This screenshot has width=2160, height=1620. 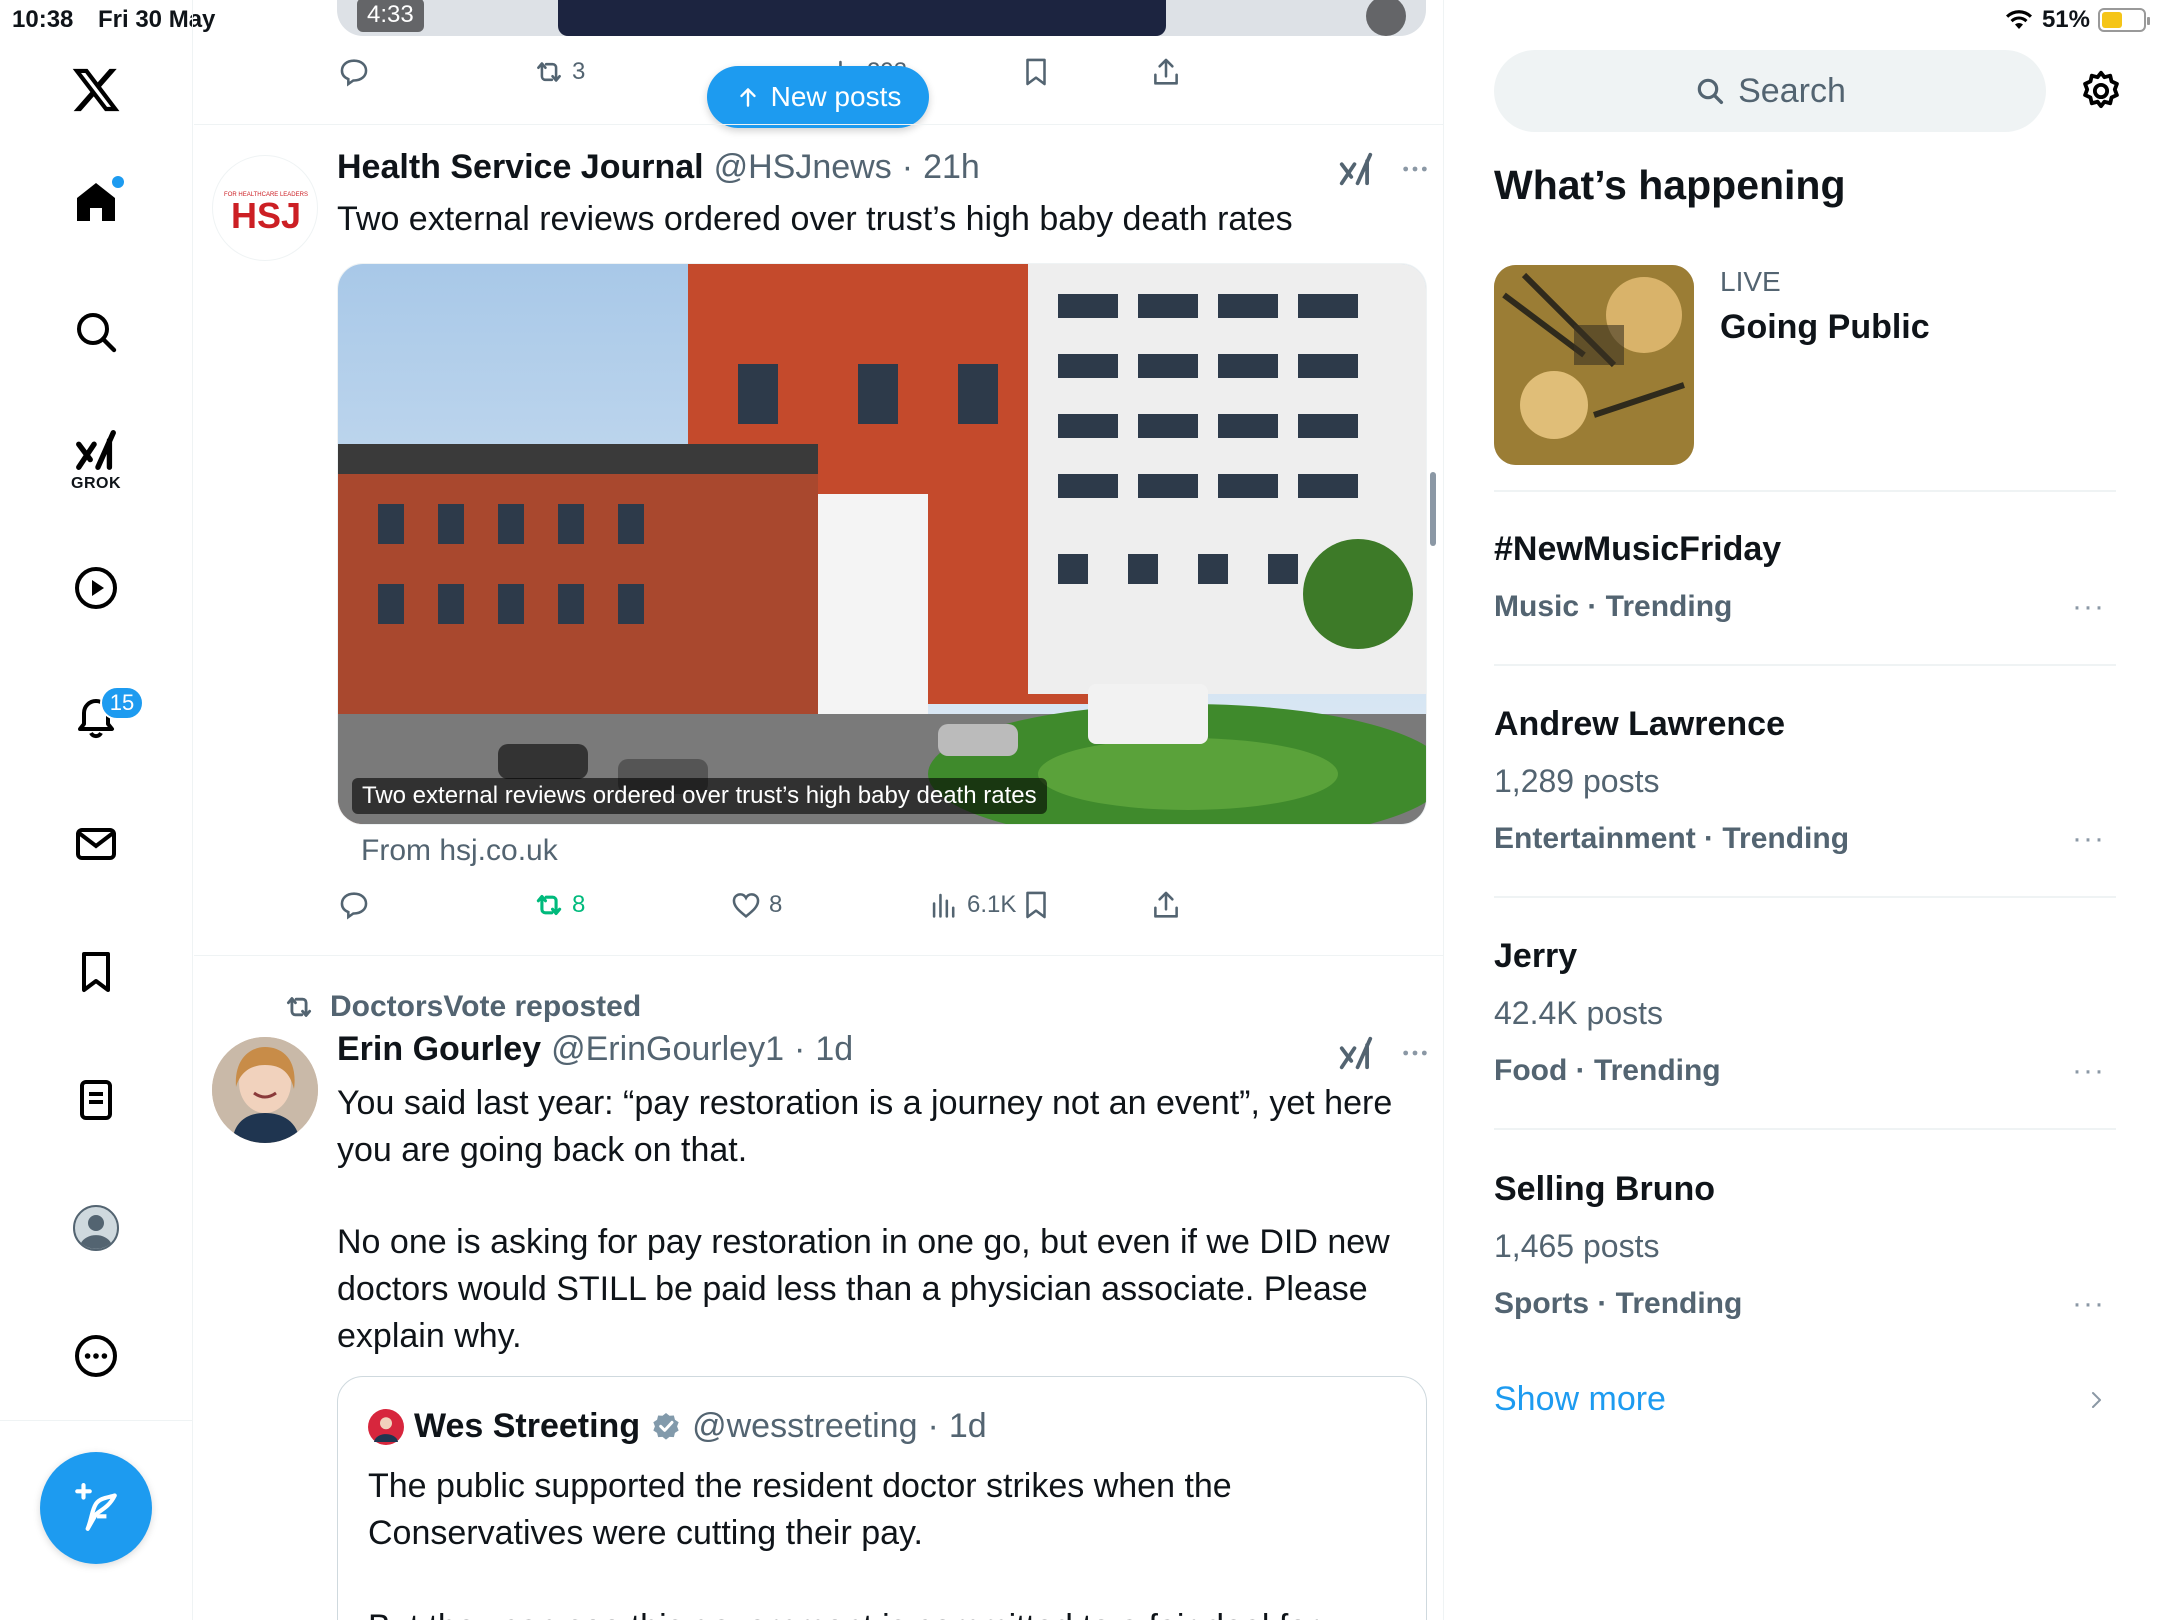 What do you see at coordinates (386, 1426) in the screenshot?
I see `quote-avatar` at bounding box center [386, 1426].